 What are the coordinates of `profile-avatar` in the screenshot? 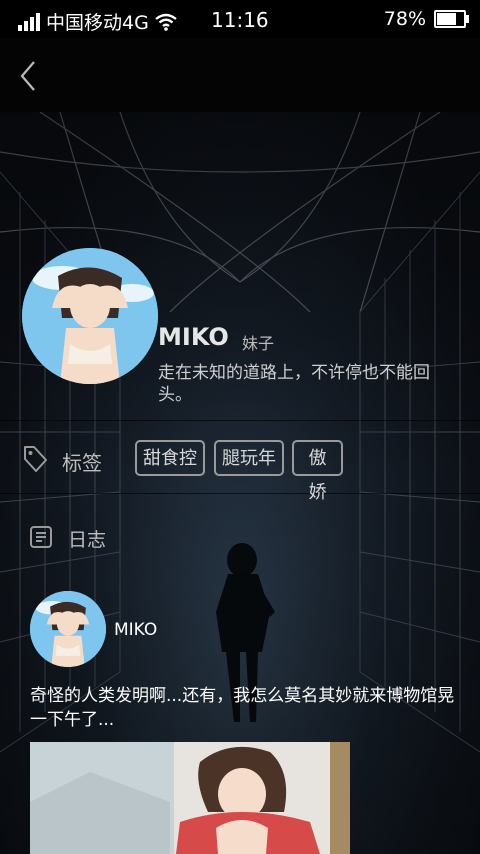 It's located at (90, 316).